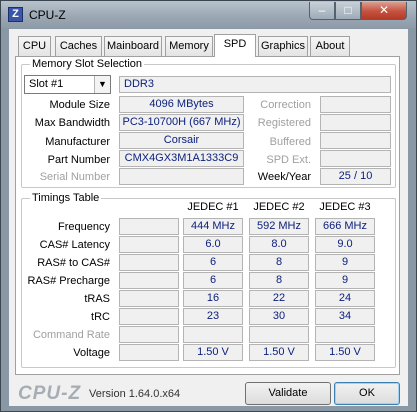  Describe the element at coordinates (345, 244) in the screenshot. I see `timing-cell: 9.0` at that location.